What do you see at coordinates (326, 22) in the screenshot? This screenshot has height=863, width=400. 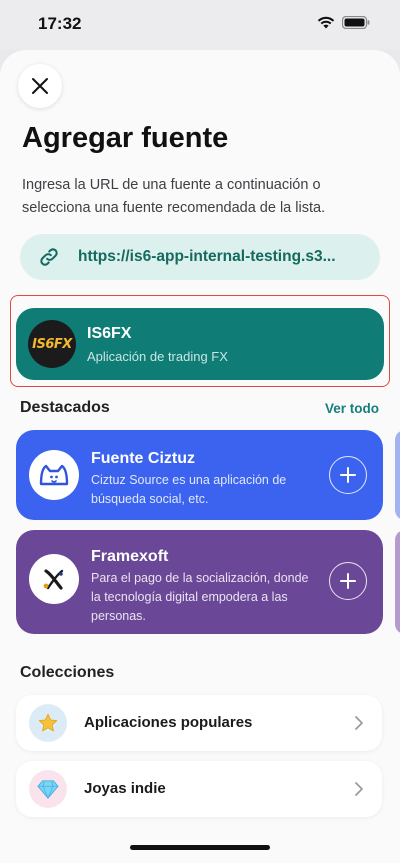 I see `wifi-icon` at bounding box center [326, 22].